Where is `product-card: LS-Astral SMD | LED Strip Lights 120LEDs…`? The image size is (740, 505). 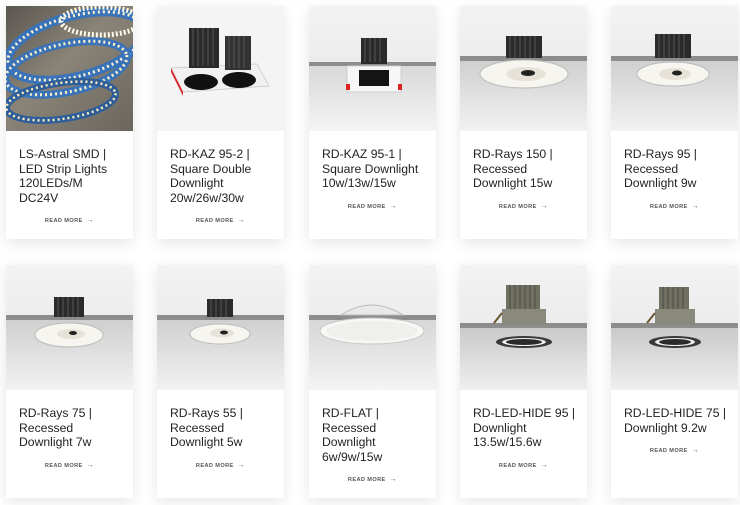
product-card: LS-Astral SMD | LED Strip Lights 120LEDs… is located at coordinates (69, 122).